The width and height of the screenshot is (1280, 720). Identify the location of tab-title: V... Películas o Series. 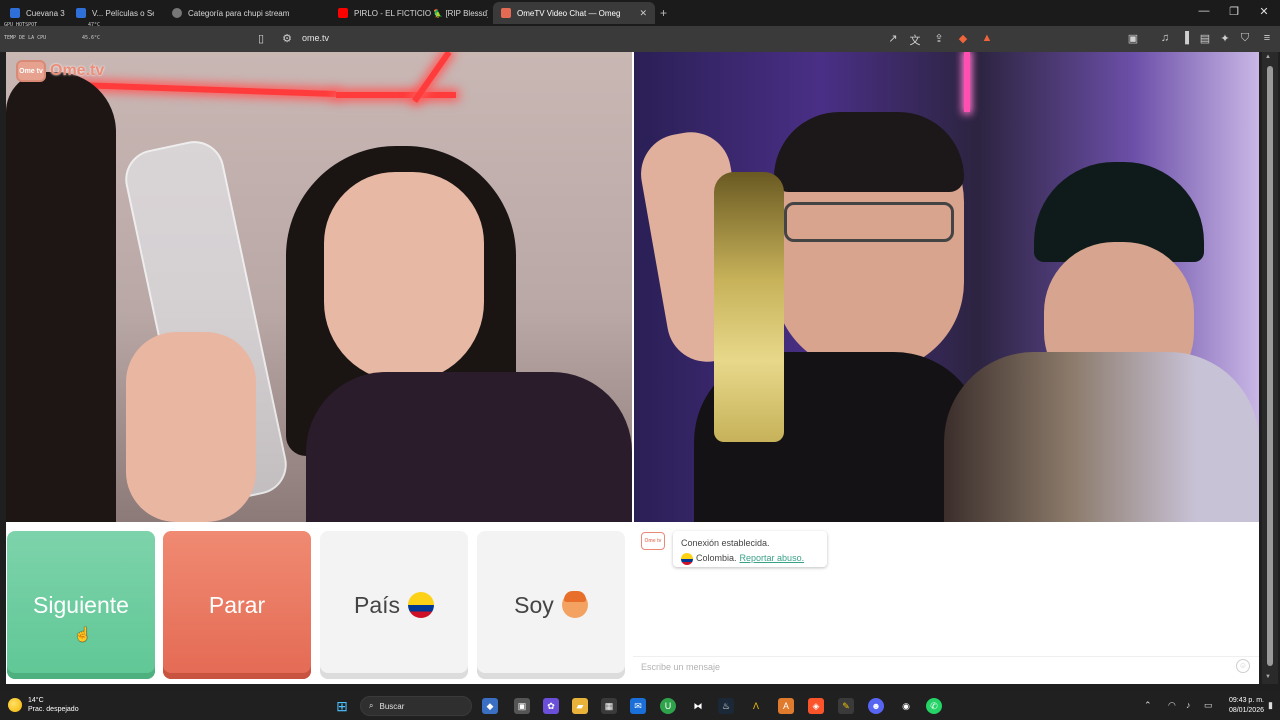
(123, 13).